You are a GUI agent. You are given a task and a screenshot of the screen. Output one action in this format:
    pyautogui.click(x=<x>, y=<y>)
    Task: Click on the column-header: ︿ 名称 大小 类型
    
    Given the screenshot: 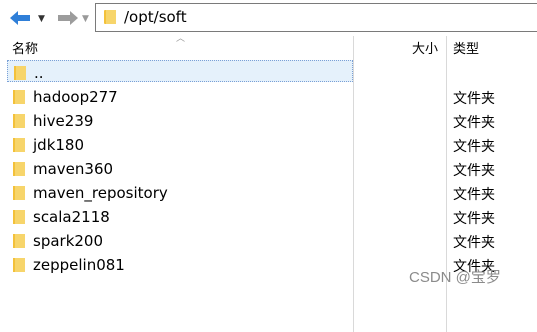 What is the action you would take?
    pyautogui.click(x=268, y=46)
    